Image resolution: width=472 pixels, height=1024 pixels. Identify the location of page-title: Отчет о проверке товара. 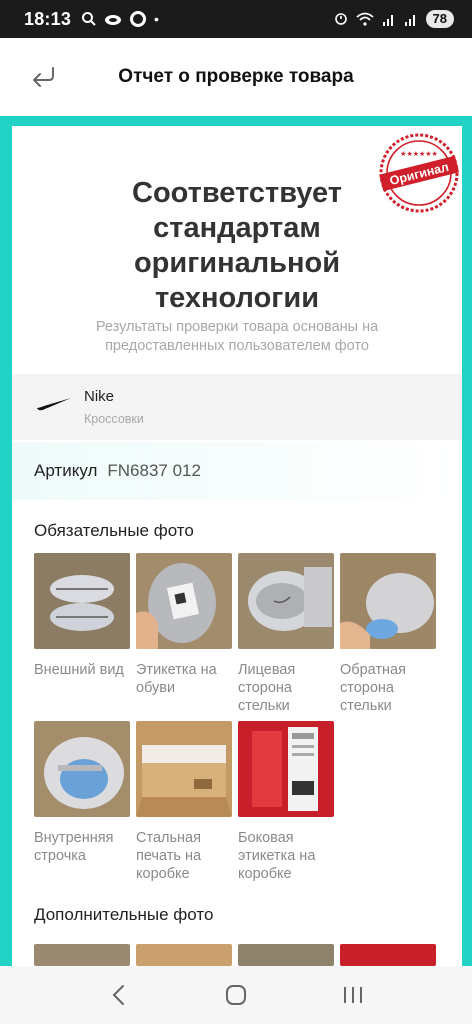
(236, 76).